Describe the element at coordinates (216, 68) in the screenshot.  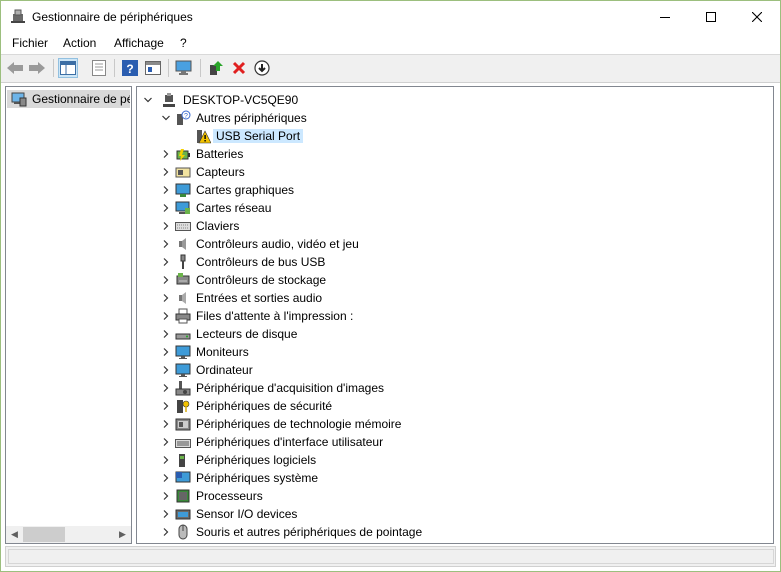
I see `update-driver-button` at that location.